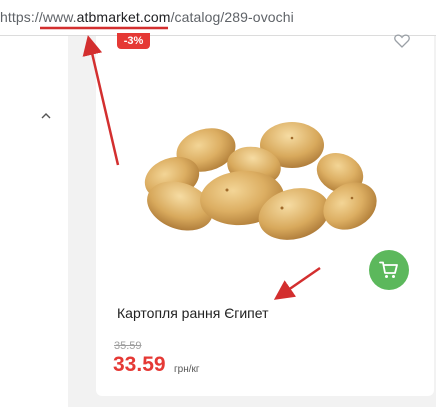 This screenshot has height=407, width=436. What do you see at coordinates (46, 116) in the screenshot?
I see `chevron-up-icon` at bounding box center [46, 116].